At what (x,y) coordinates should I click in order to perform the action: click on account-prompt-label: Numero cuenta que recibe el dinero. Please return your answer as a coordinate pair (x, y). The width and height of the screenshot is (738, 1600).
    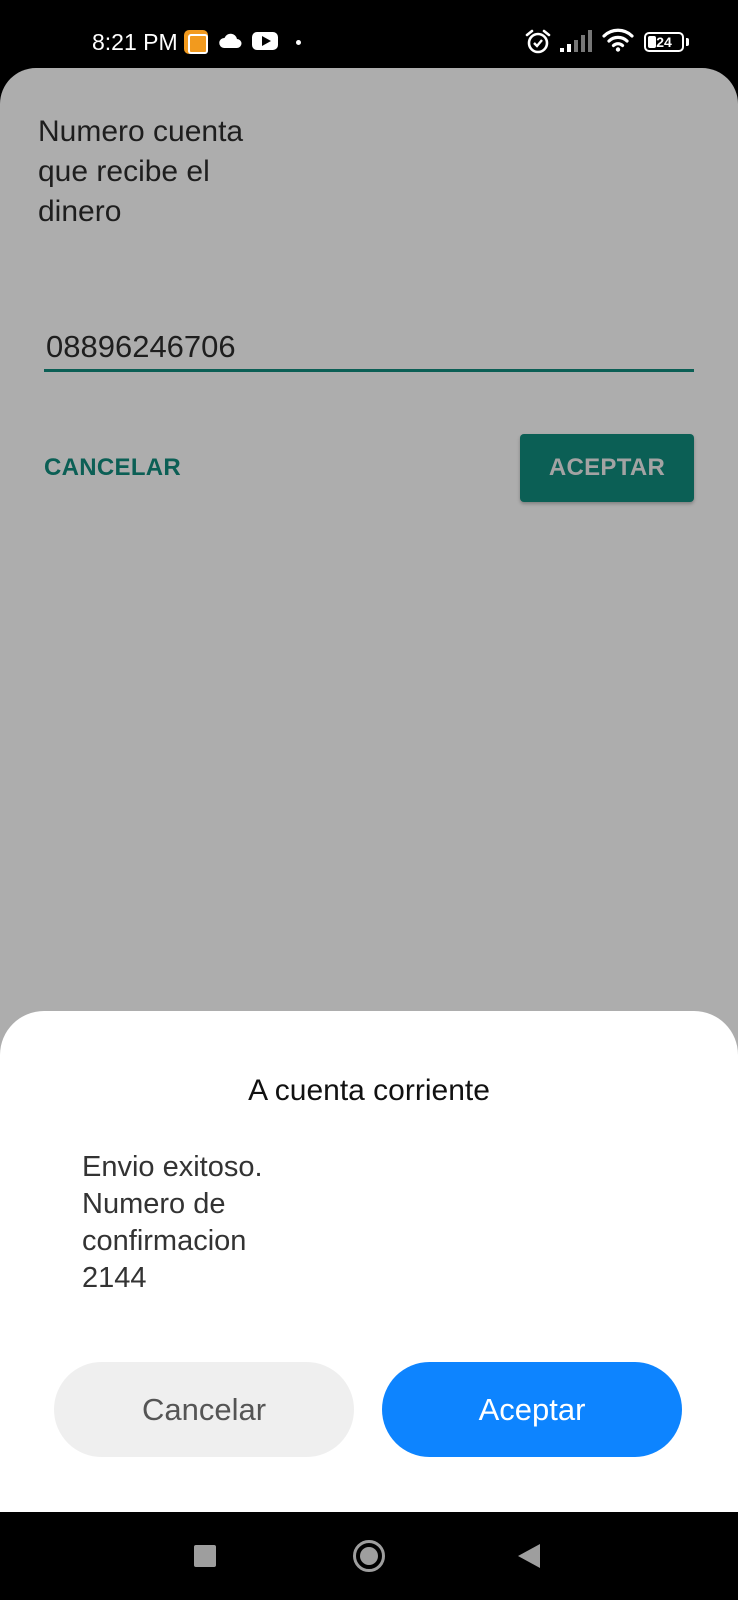
    Looking at the image, I should click on (141, 171).